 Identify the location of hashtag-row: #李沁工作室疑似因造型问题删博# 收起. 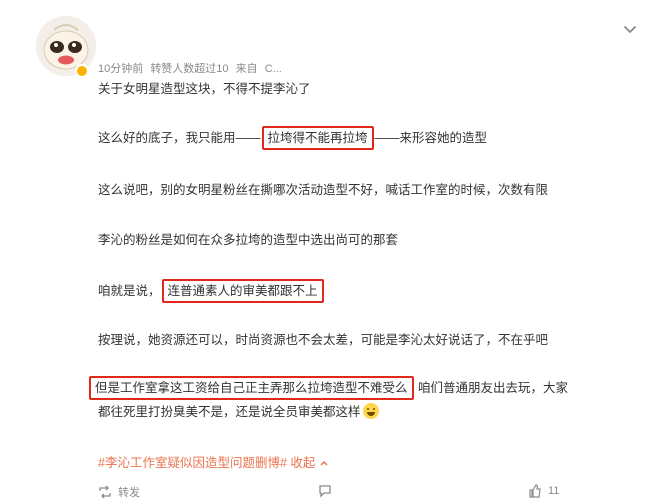
(213, 461).